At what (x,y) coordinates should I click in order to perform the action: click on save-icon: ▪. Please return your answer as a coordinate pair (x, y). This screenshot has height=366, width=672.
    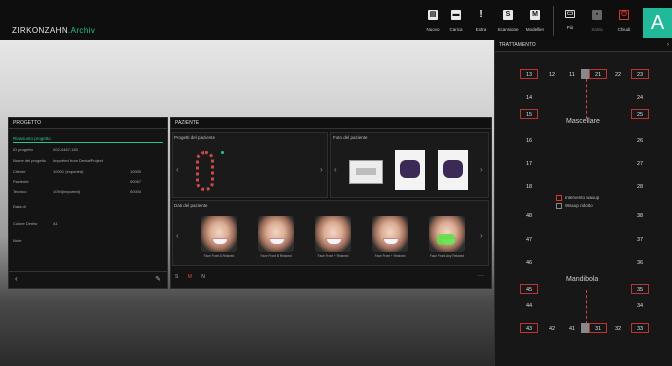
    Looking at the image, I should click on (597, 15).